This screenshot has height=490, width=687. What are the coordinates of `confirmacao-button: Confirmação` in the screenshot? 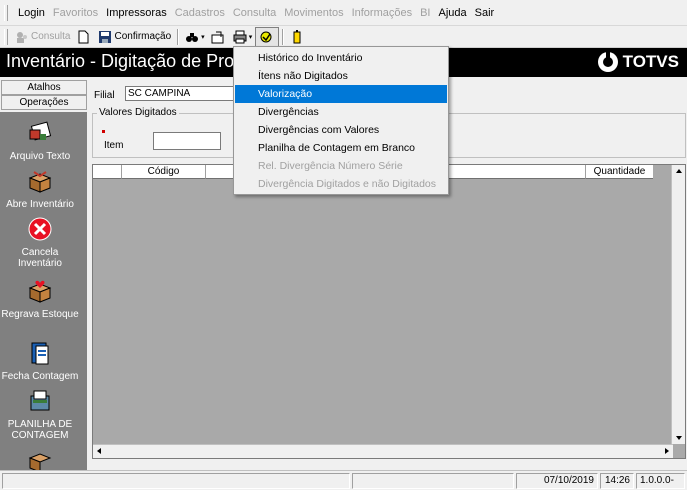 It's located at (134, 37).